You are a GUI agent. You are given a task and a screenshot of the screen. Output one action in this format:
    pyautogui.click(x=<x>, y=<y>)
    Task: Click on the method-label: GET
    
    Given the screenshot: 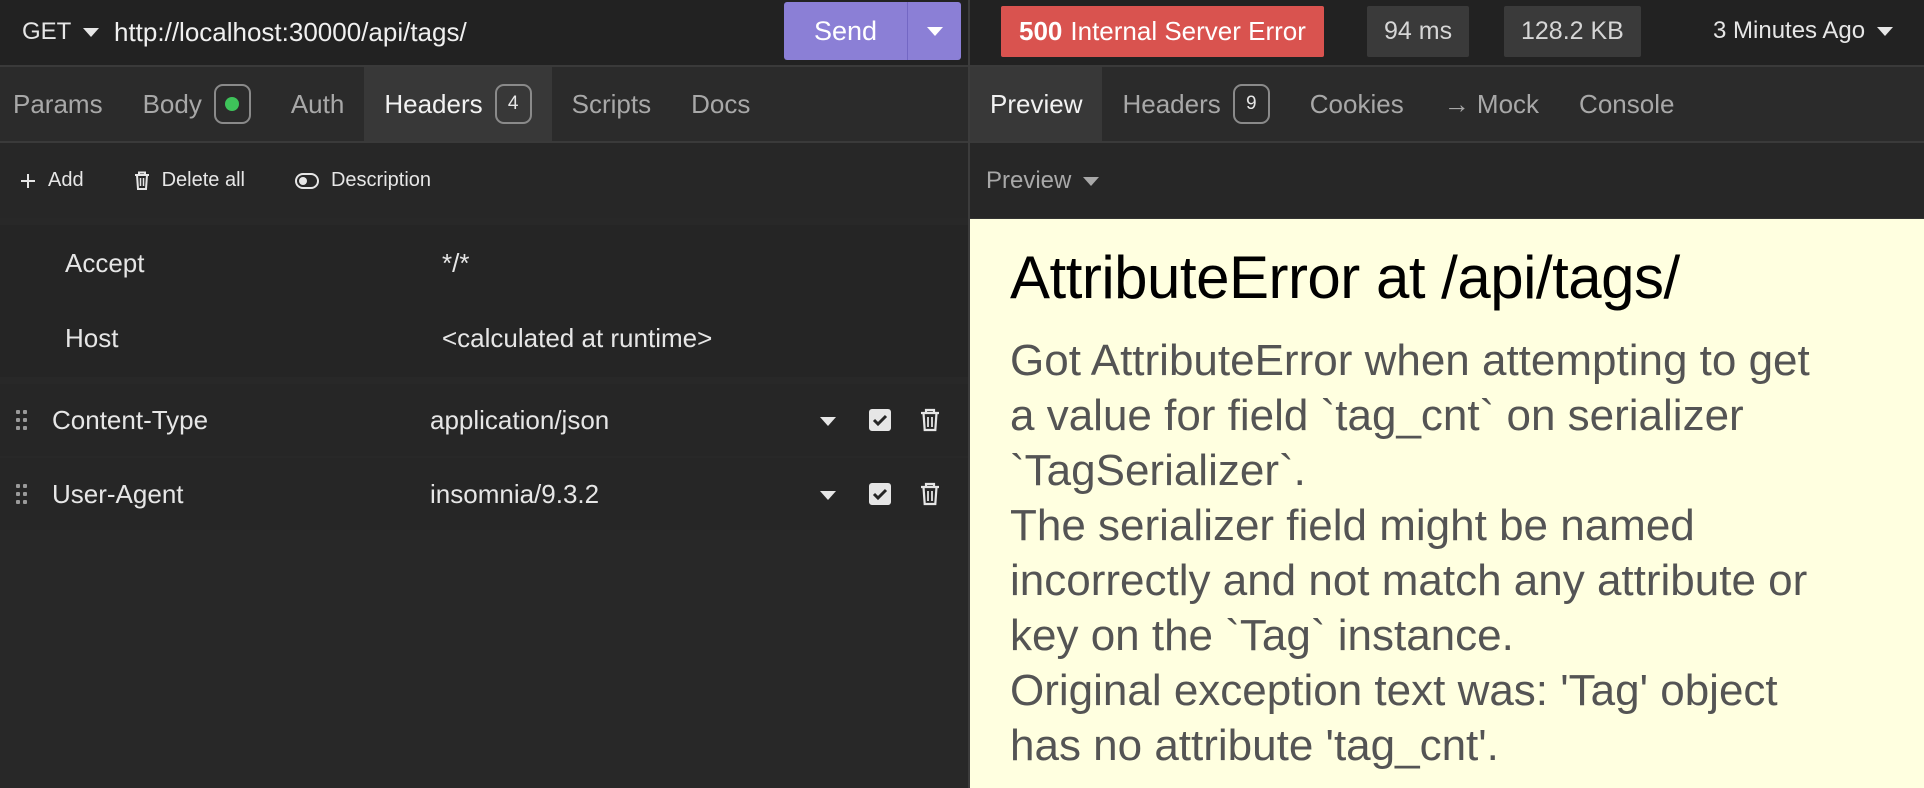 What is the action you would take?
    pyautogui.click(x=47, y=31)
    